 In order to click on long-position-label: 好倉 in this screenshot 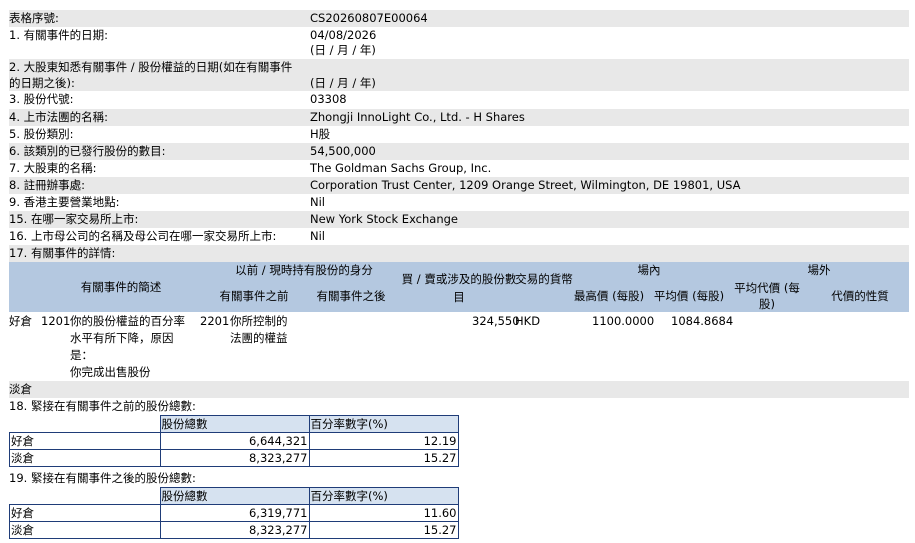, I will do `click(20, 321)`.